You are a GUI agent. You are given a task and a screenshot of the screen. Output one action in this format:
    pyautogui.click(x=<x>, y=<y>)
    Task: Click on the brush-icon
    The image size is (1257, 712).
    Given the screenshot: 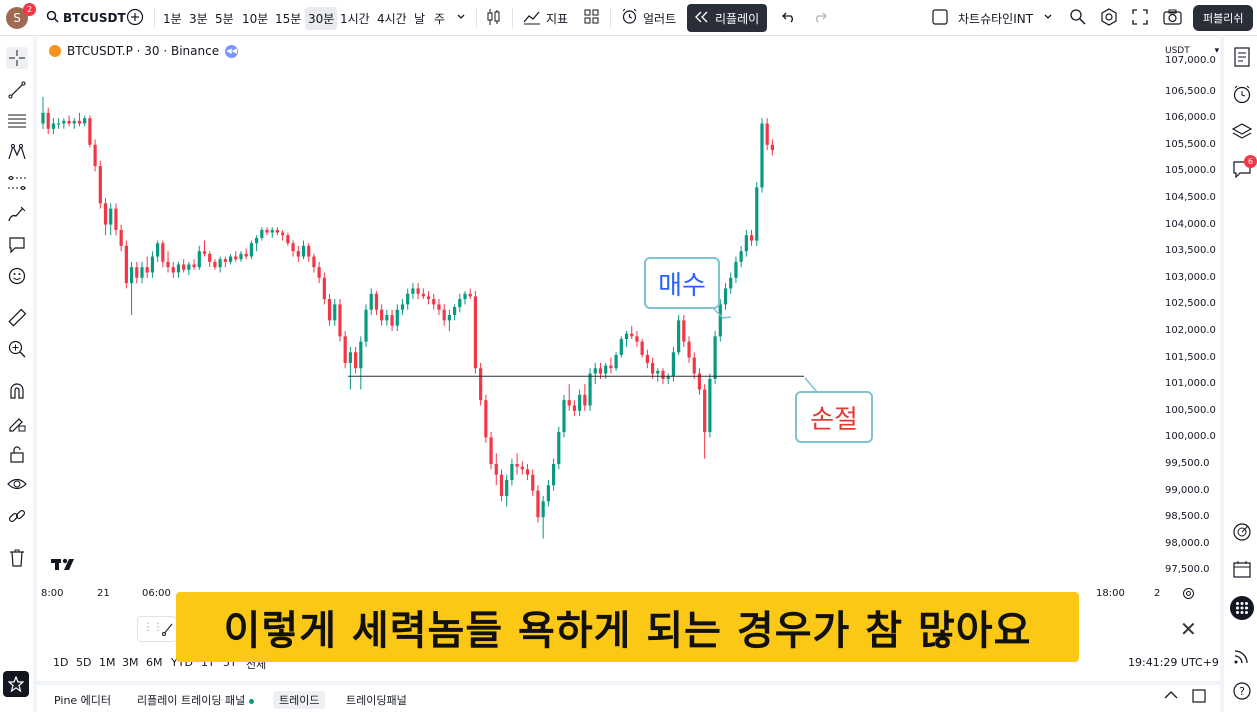 What is the action you would take?
    pyautogui.click(x=17, y=214)
    